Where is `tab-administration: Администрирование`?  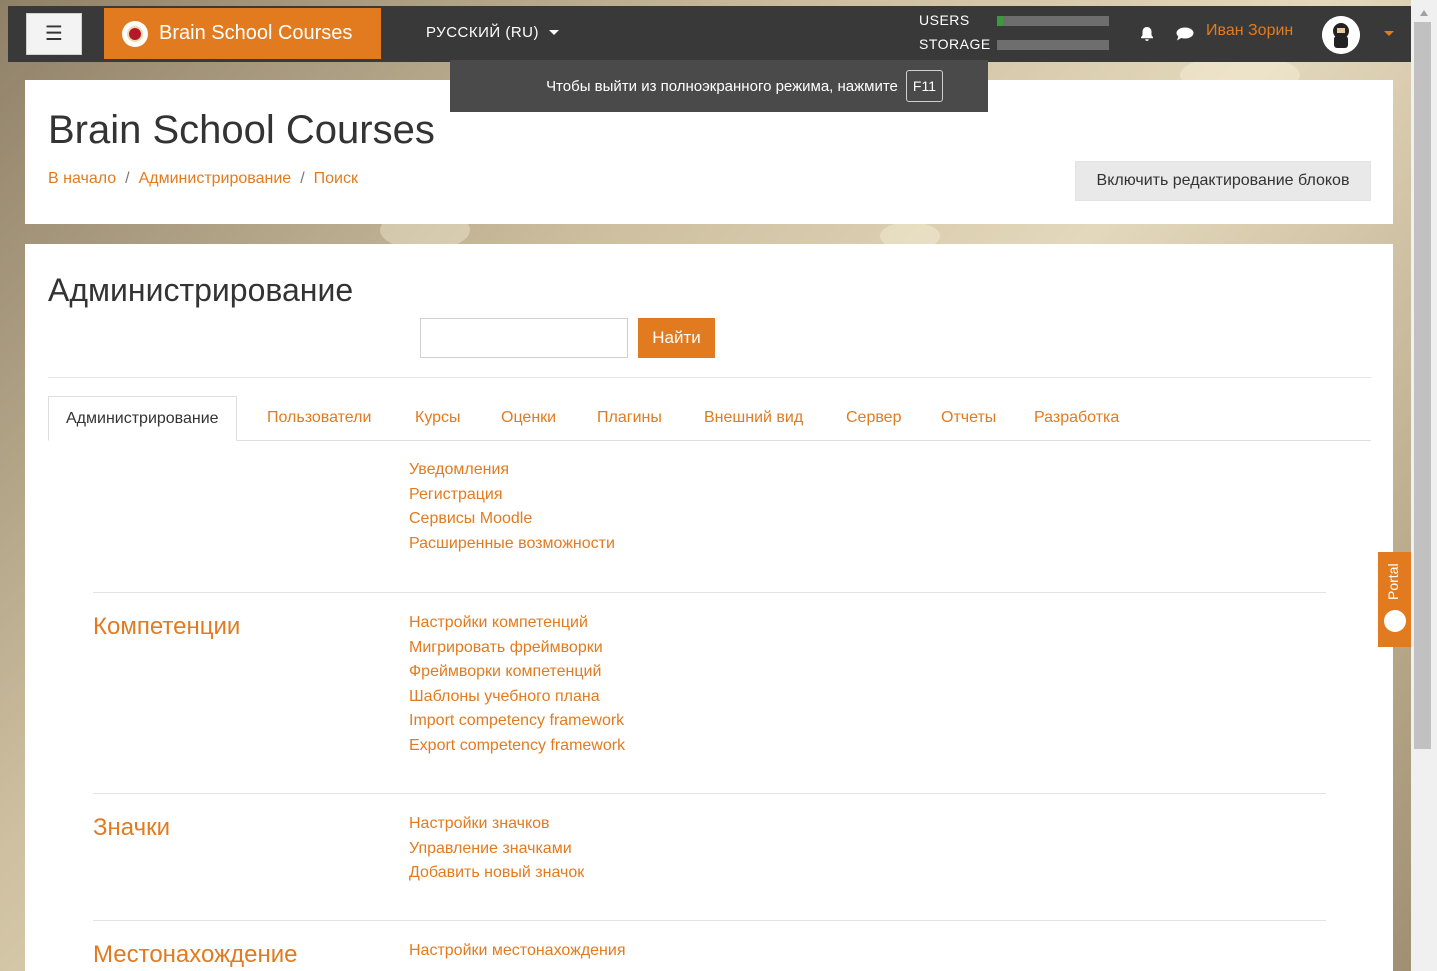 tab-administration: Администрирование is located at coordinates (142, 418).